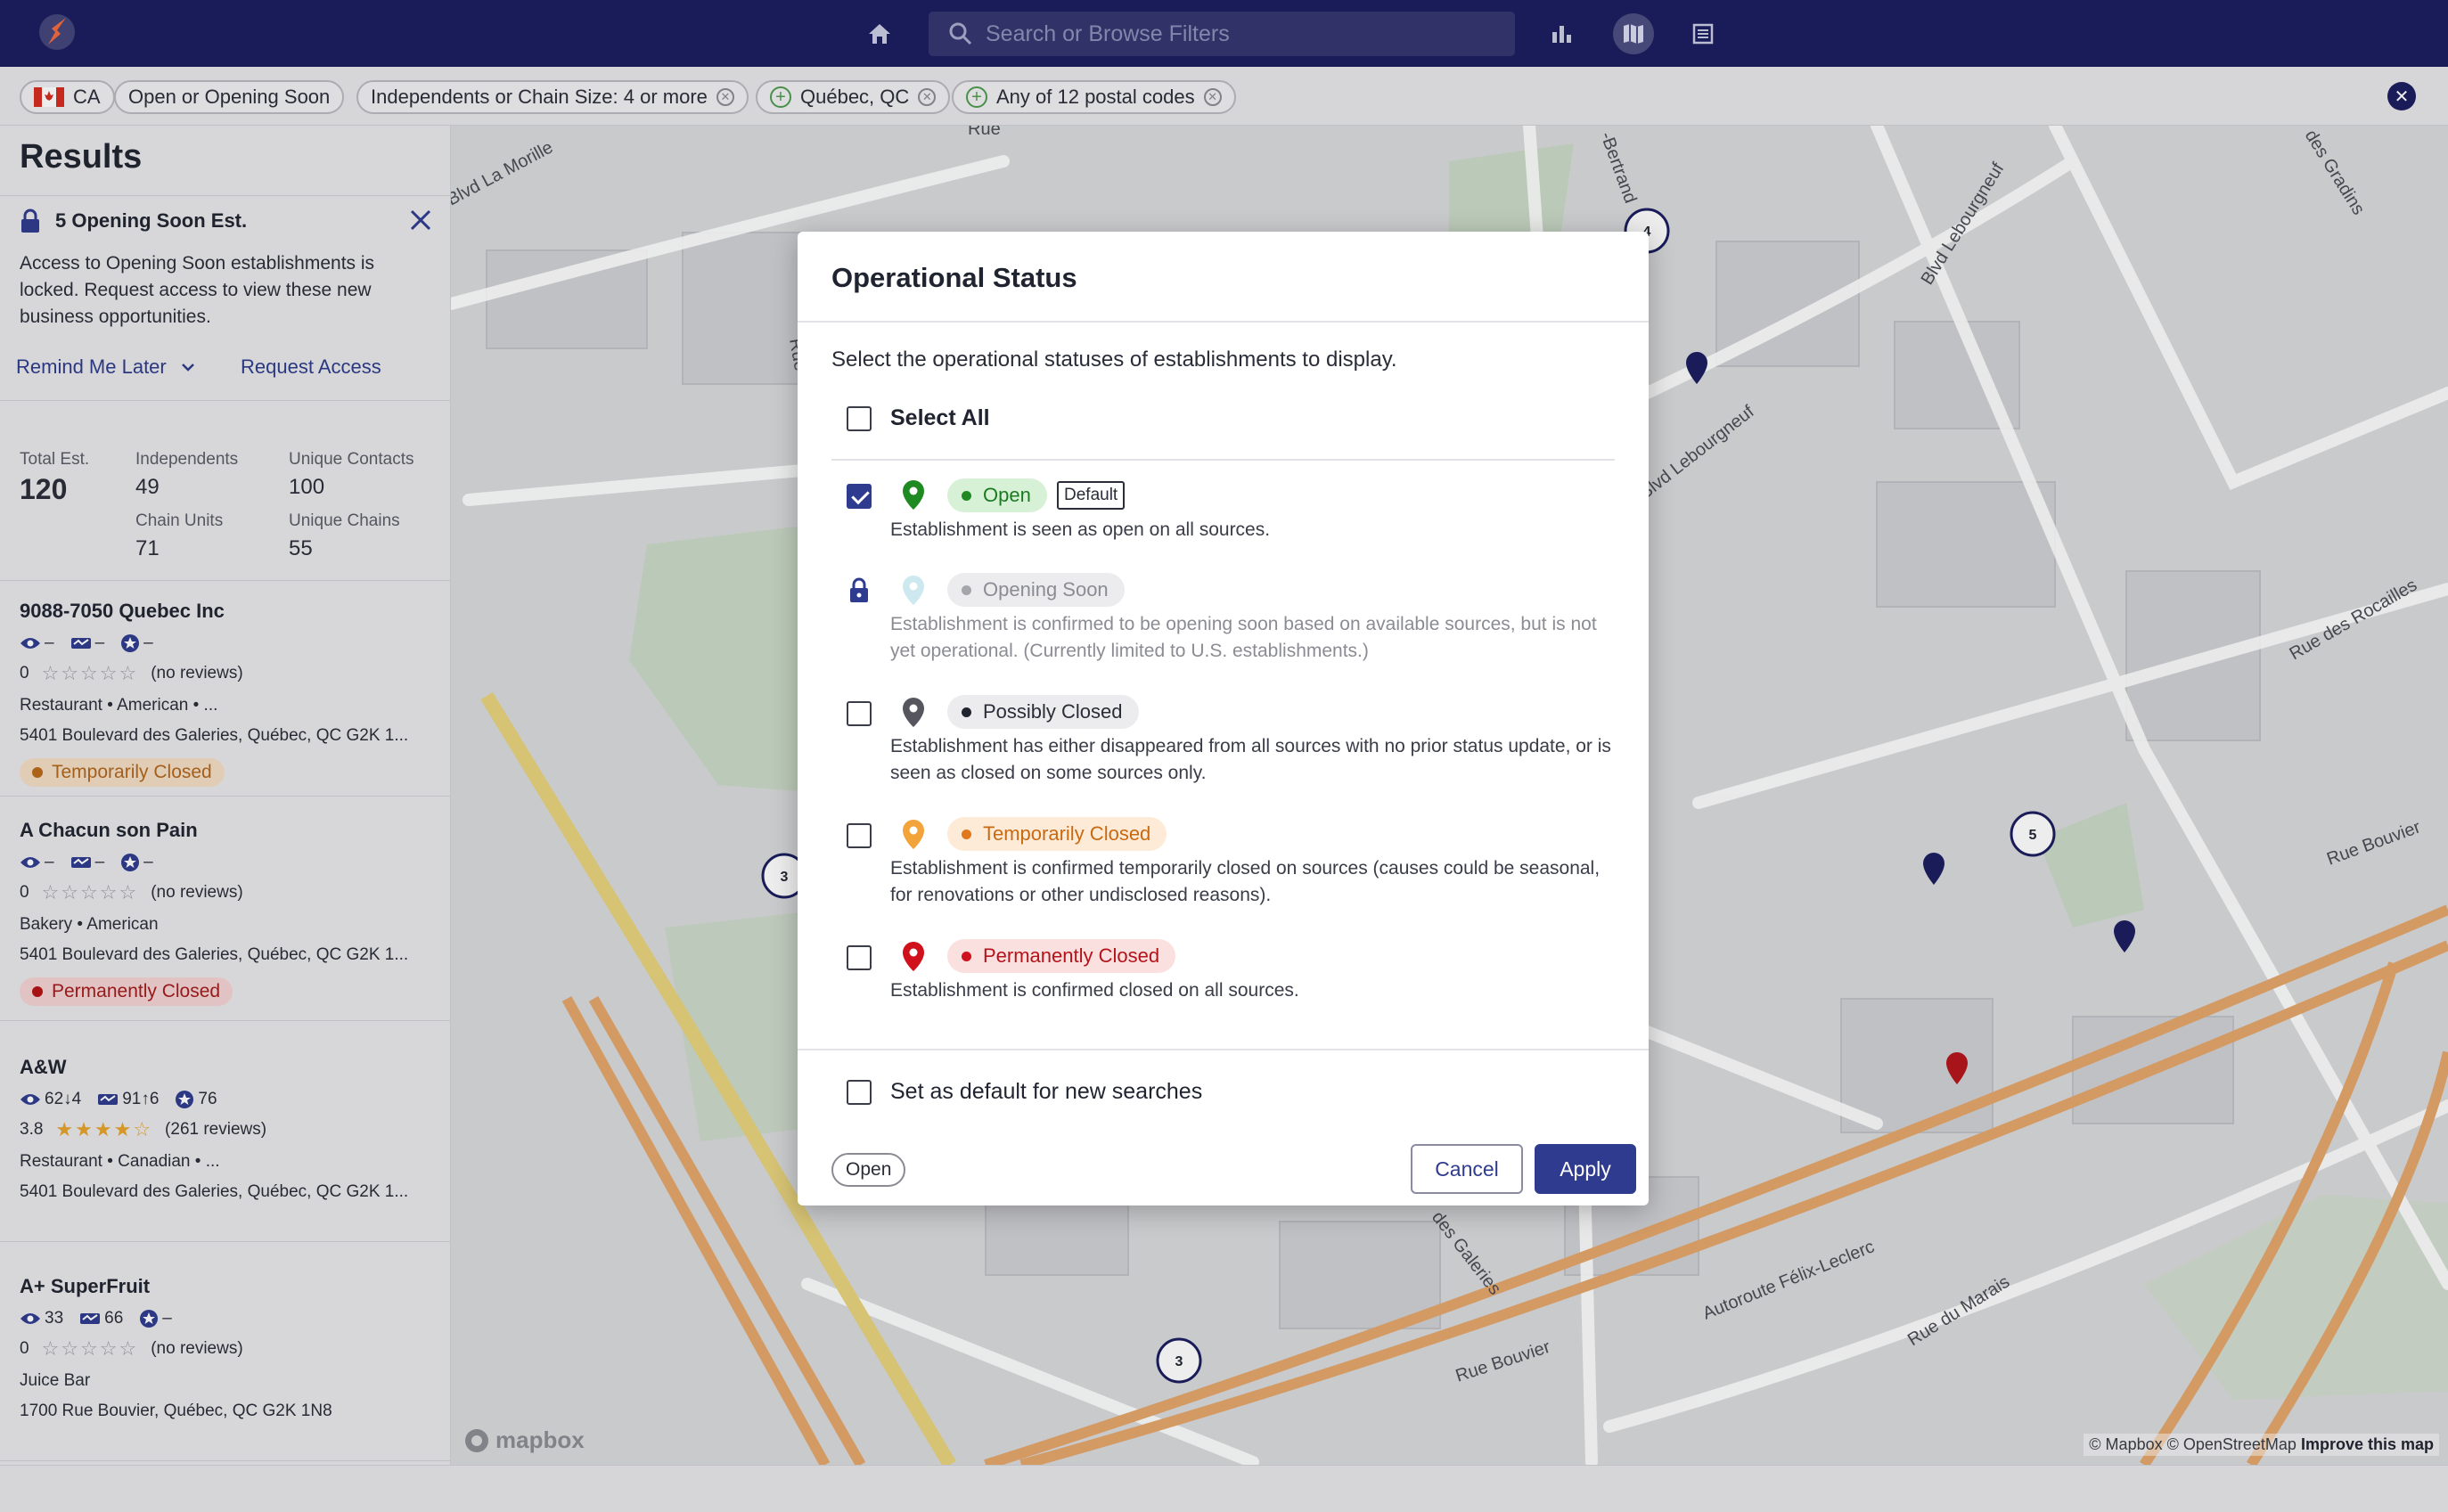 The image size is (2448, 1512). I want to click on search-input, so click(1235, 33).